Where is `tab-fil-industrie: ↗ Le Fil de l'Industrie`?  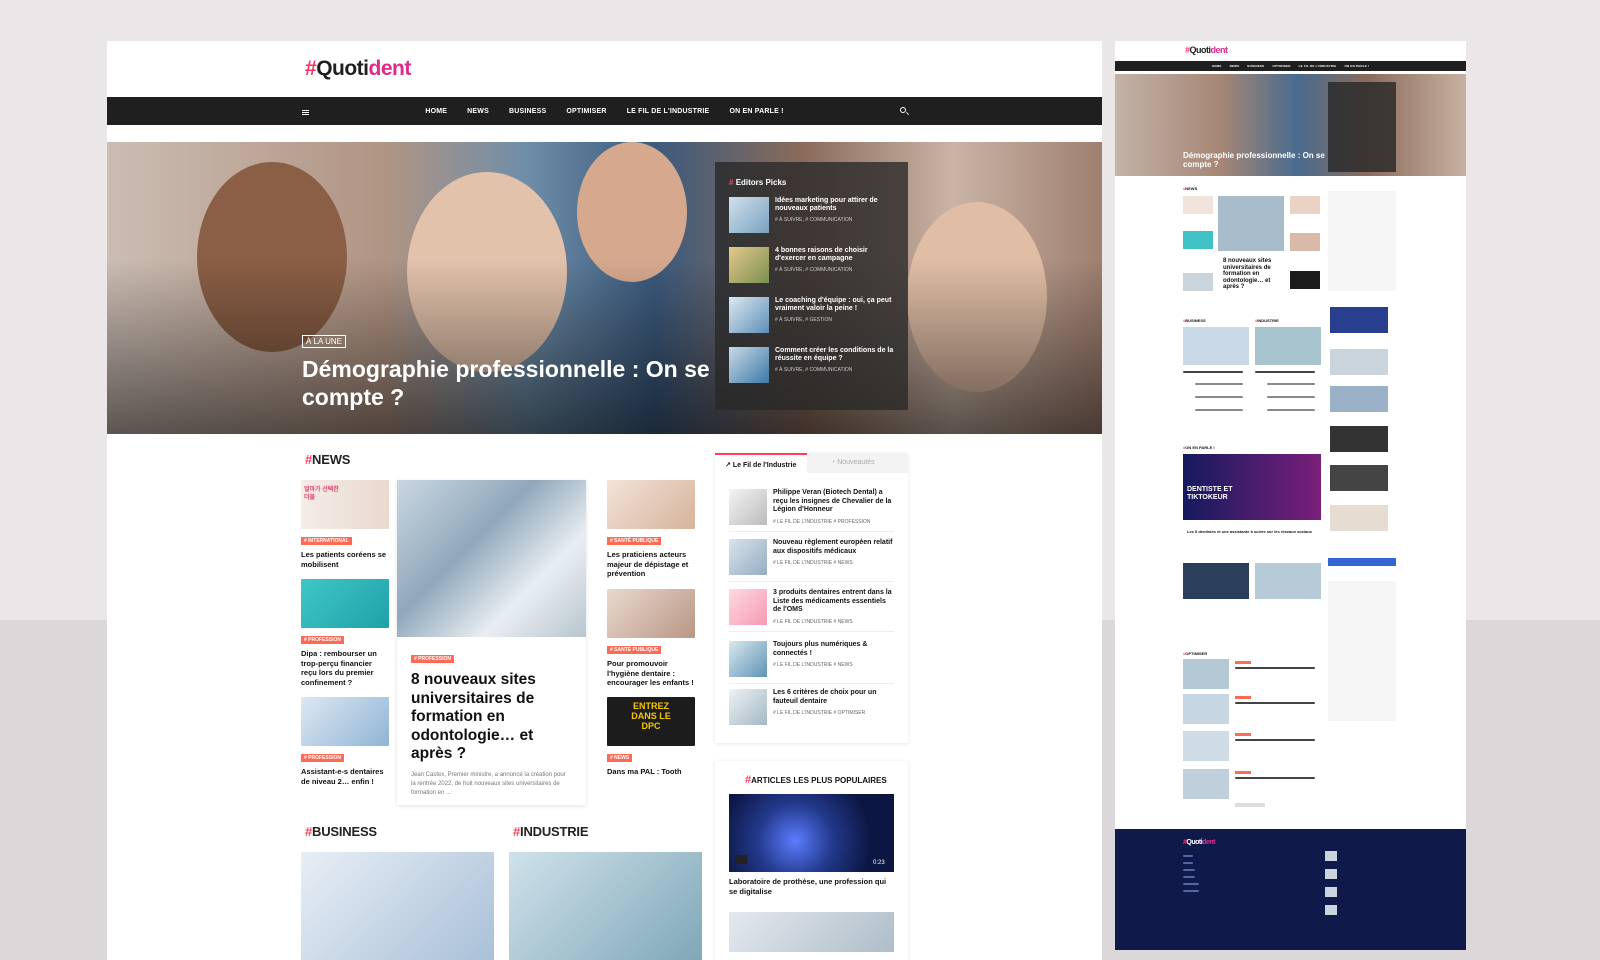
tab-fil-industrie: ↗ Le Fil de l'Industrie is located at coordinates (761, 463).